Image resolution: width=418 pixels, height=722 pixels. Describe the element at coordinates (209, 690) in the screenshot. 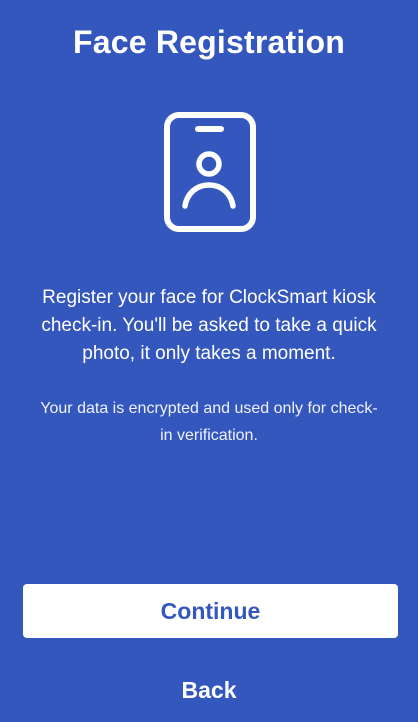

I see `back-button: Back` at that location.